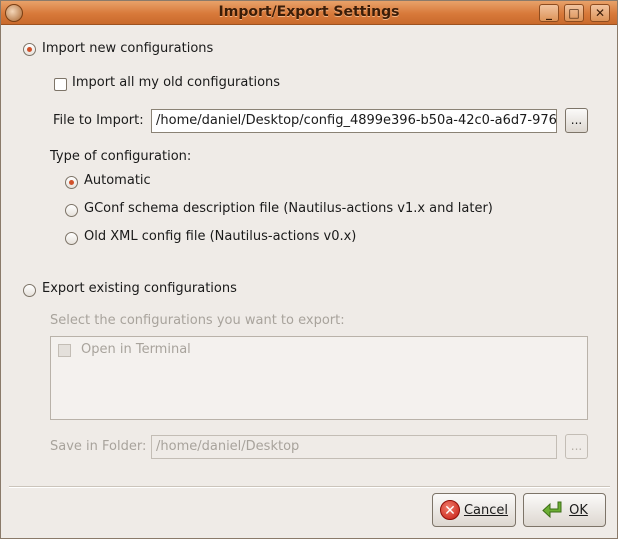 This screenshot has height=539, width=618. What do you see at coordinates (136, 349) in the screenshot?
I see `export-item-label: Open in Terminal` at bounding box center [136, 349].